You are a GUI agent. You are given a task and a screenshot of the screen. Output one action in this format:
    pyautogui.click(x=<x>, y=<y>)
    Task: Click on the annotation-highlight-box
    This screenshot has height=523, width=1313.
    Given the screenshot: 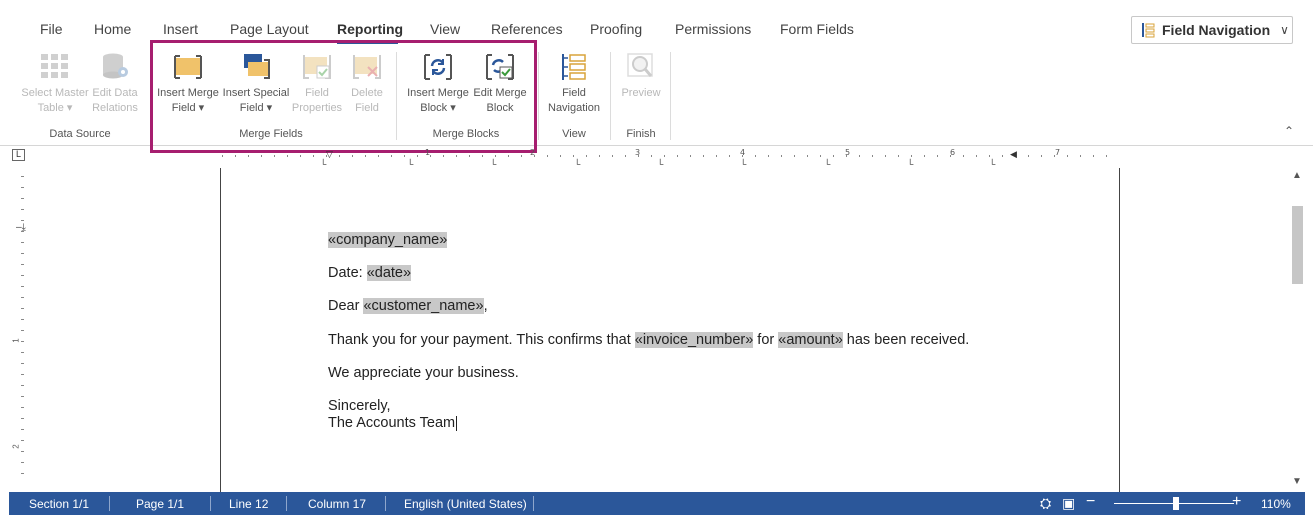 What is the action you would take?
    pyautogui.click(x=343, y=96)
    